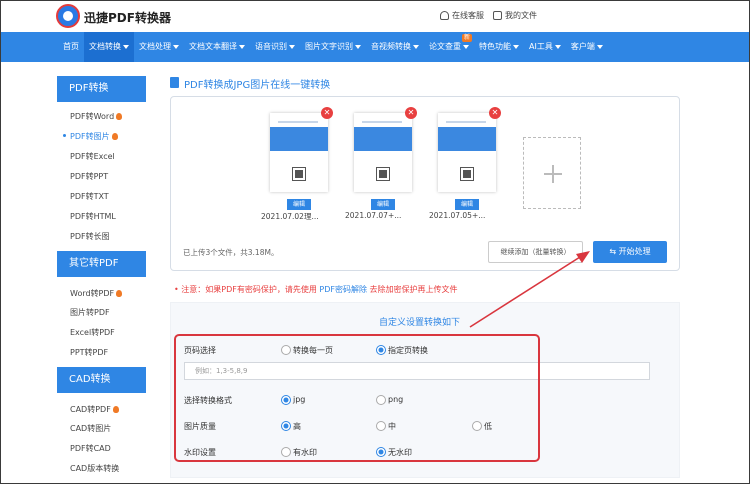  I want to click on sidebar-section-pdf-convert: PDF转换, so click(101, 89).